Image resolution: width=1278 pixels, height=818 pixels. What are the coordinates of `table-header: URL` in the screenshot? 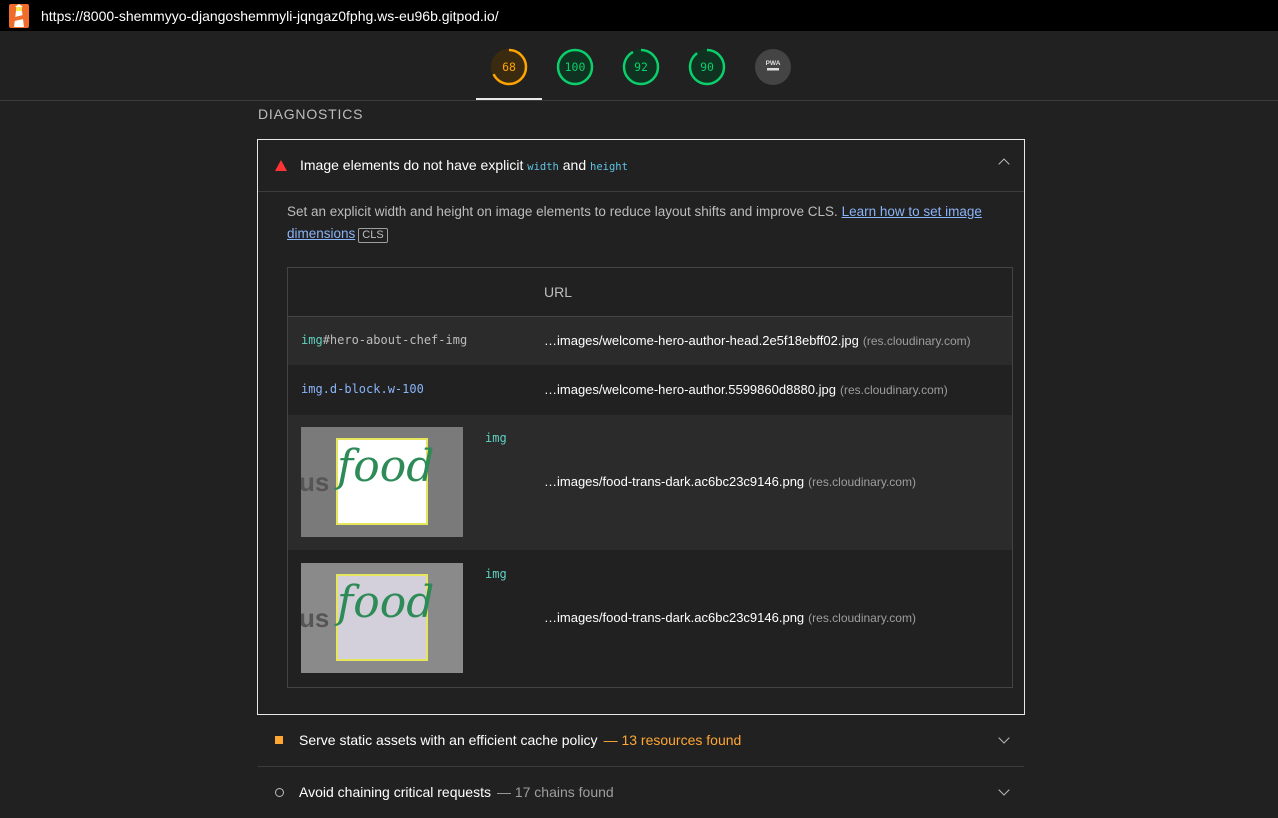 It's located at (650, 292).